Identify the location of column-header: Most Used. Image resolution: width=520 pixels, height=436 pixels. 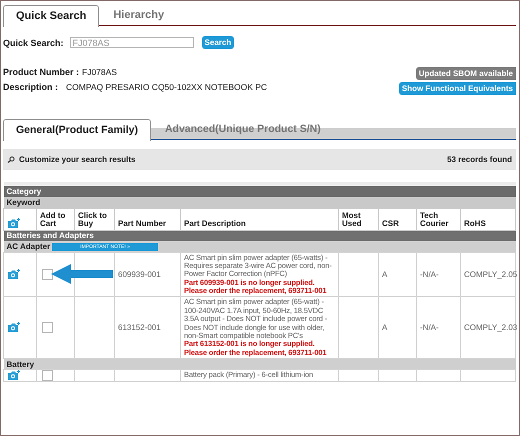
(358, 219).